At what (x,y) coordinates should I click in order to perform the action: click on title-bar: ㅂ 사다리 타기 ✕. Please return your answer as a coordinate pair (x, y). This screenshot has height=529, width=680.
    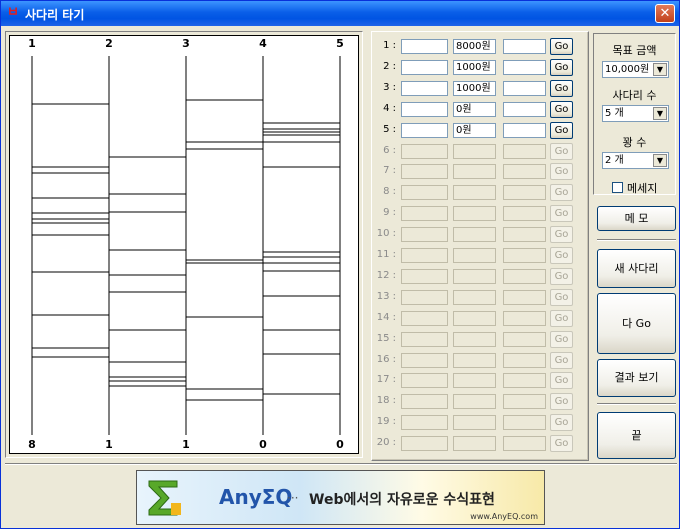
    Looking at the image, I should click on (340, 13).